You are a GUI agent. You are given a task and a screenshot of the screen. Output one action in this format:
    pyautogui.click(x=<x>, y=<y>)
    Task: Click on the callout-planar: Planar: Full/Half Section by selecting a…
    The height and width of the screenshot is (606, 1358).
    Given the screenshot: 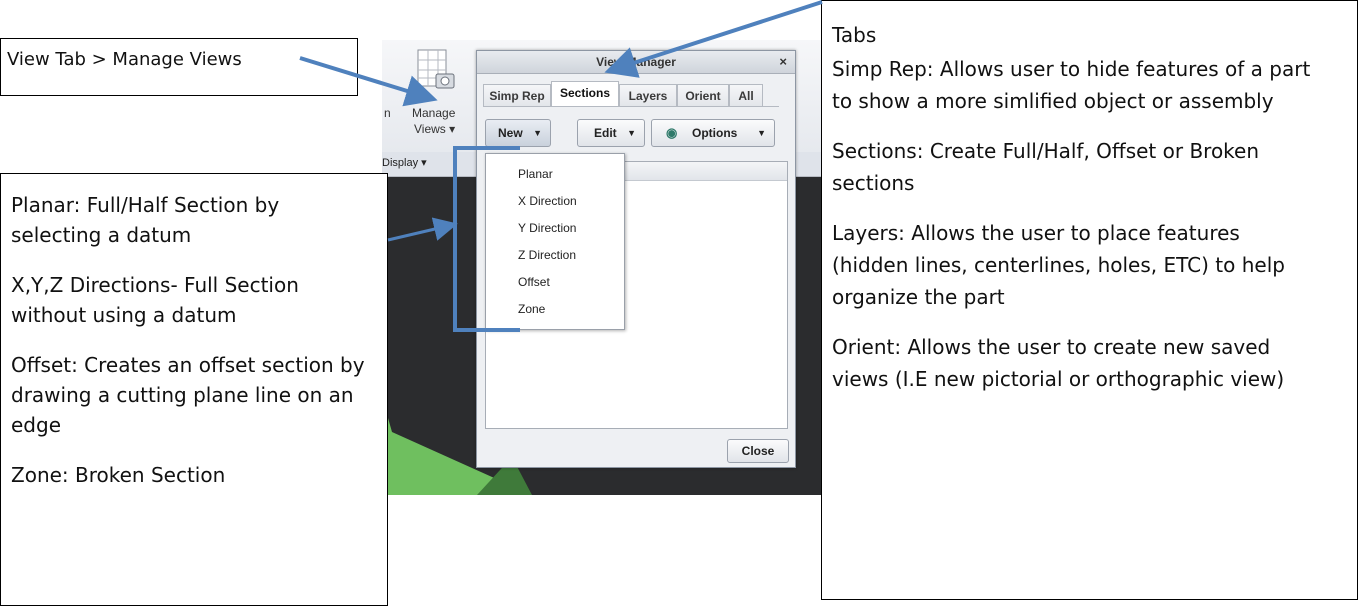 What is the action you would take?
    pyautogui.click(x=145, y=220)
    